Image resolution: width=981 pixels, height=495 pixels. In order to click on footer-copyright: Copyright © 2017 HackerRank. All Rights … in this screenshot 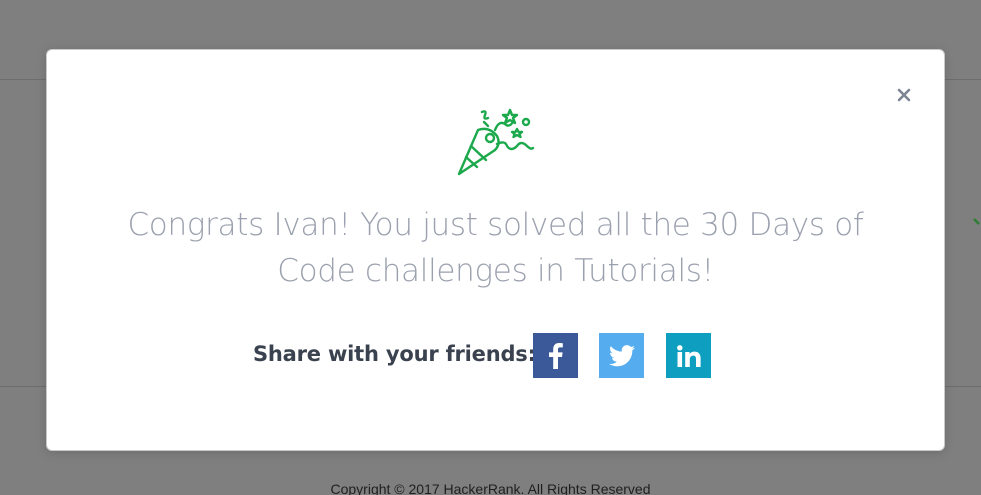, I will do `click(490, 488)`.